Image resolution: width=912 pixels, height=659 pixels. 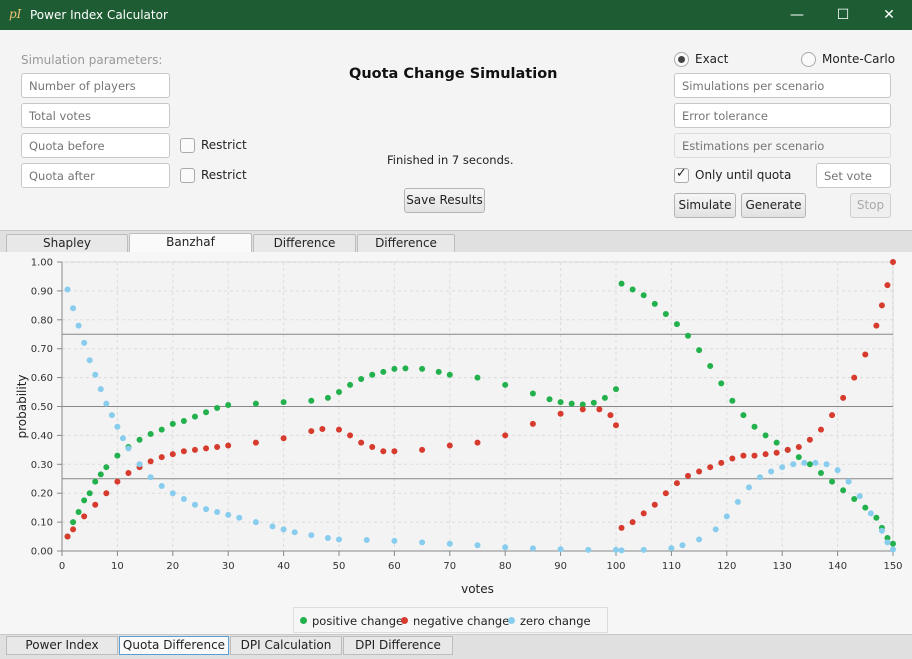 What do you see at coordinates (808, 59) in the screenshot?
I see `monte-carlo-radio` at bounding box center [808, 59].